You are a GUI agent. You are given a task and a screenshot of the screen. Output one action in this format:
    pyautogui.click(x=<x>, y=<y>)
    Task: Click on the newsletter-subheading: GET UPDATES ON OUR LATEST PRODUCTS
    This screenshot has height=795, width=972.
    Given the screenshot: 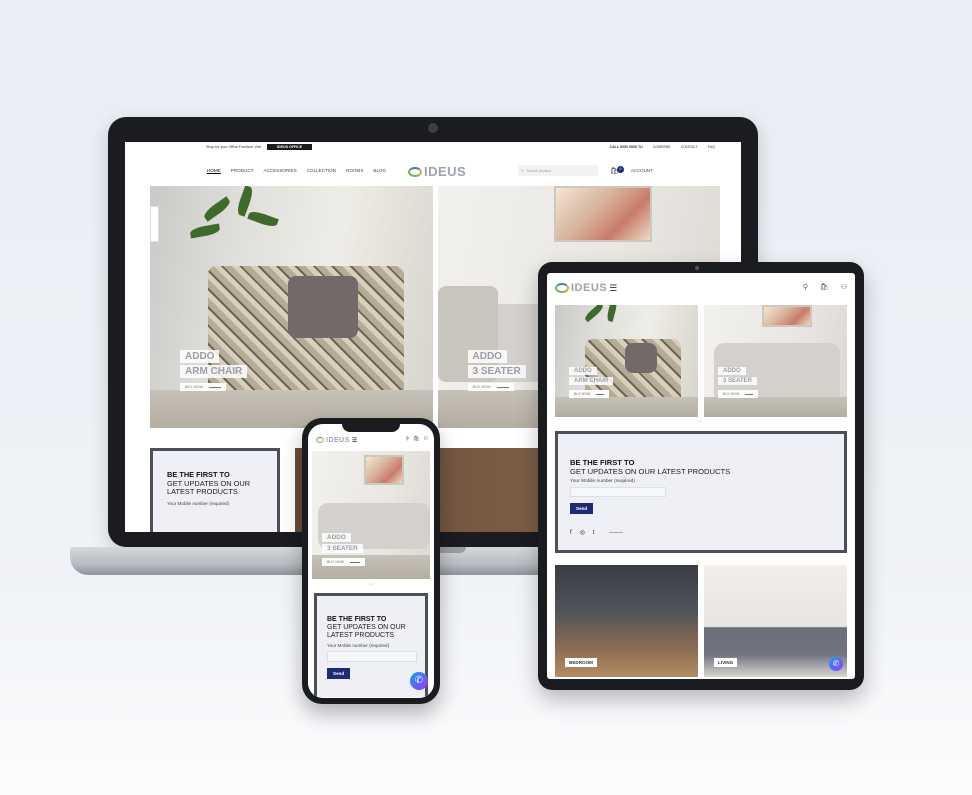 What is the action you would take?
    pyautogui.click(x=650, y=471)
    